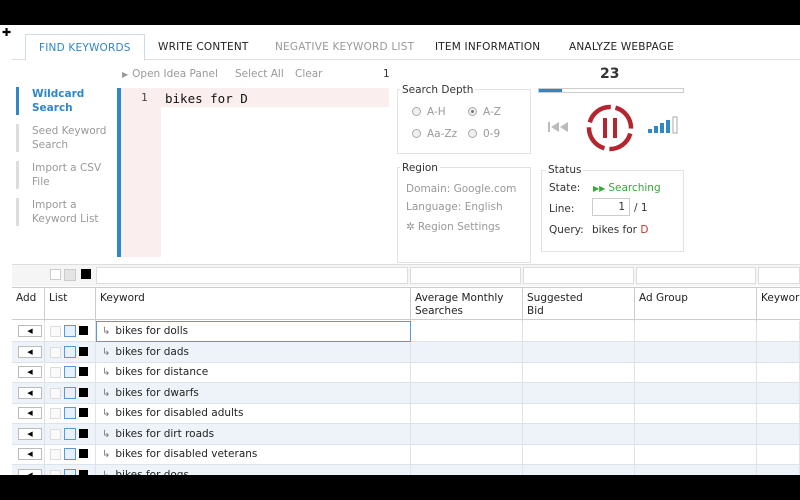 This screenshot has width=800, height=500. Describe the element at coordinates (406, 393) in the screenshot. I see `table-row: ◀ ↳ bikes for dwarfs` at that location.